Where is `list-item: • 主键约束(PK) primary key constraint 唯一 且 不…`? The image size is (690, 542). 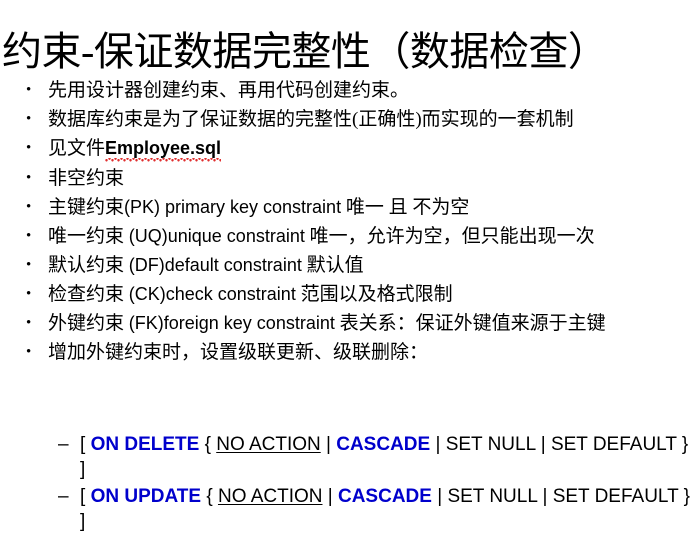 list-item: • 主键约束(PK) primary key constraint 唯一 且 不… is located at coordinates (345, 207).